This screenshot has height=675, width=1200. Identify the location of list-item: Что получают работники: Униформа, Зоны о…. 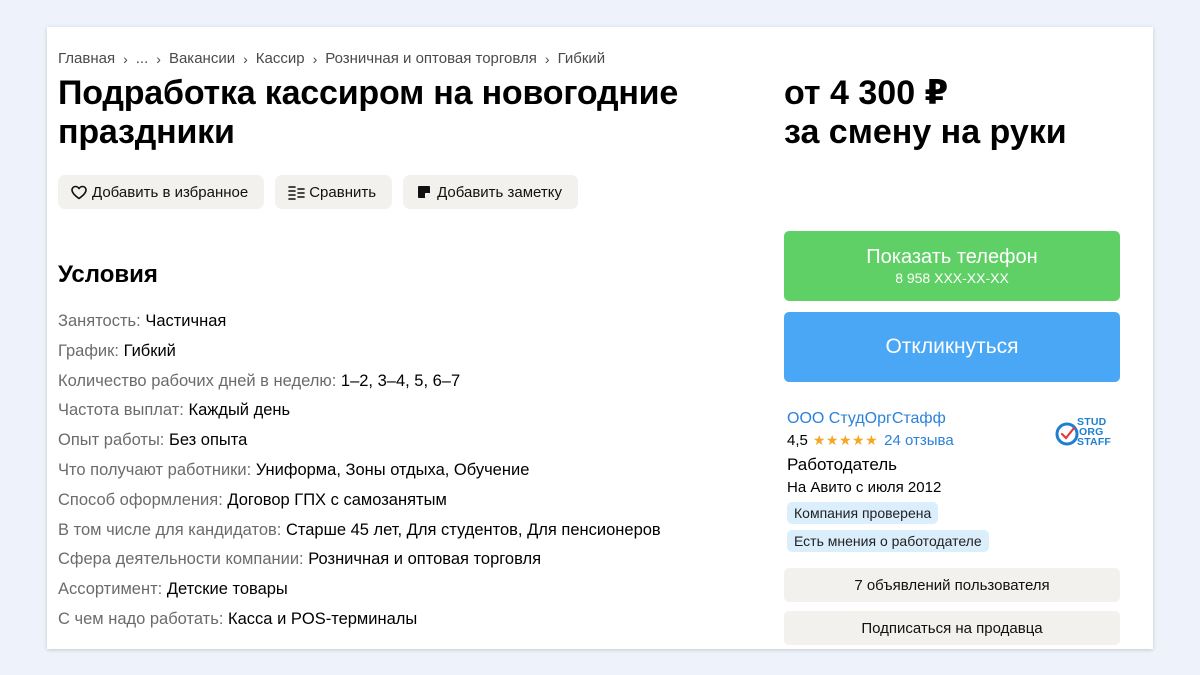
(359, 471).